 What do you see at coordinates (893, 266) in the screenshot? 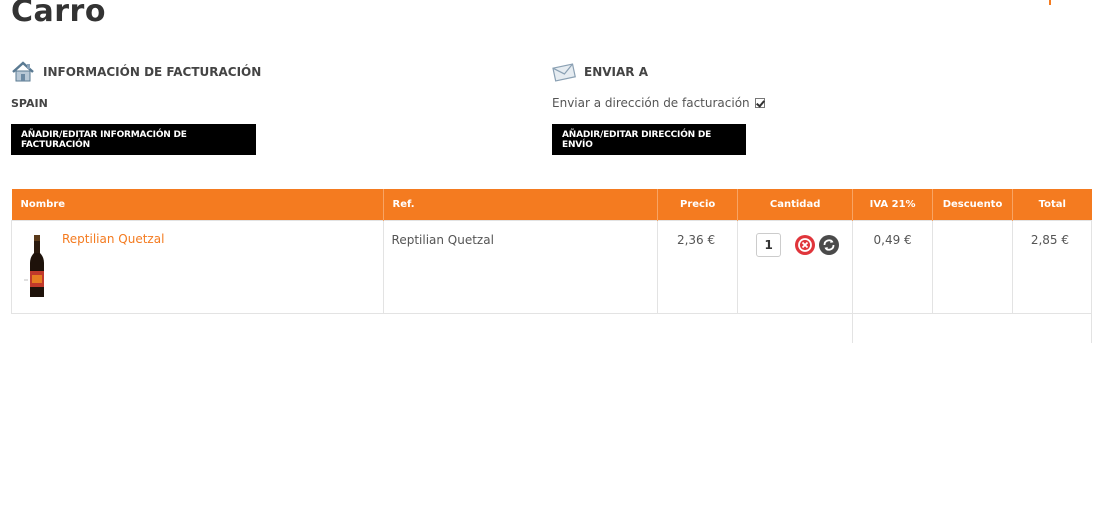
I see `product-vat: 0,49 €` at bounding box center [893, 266].